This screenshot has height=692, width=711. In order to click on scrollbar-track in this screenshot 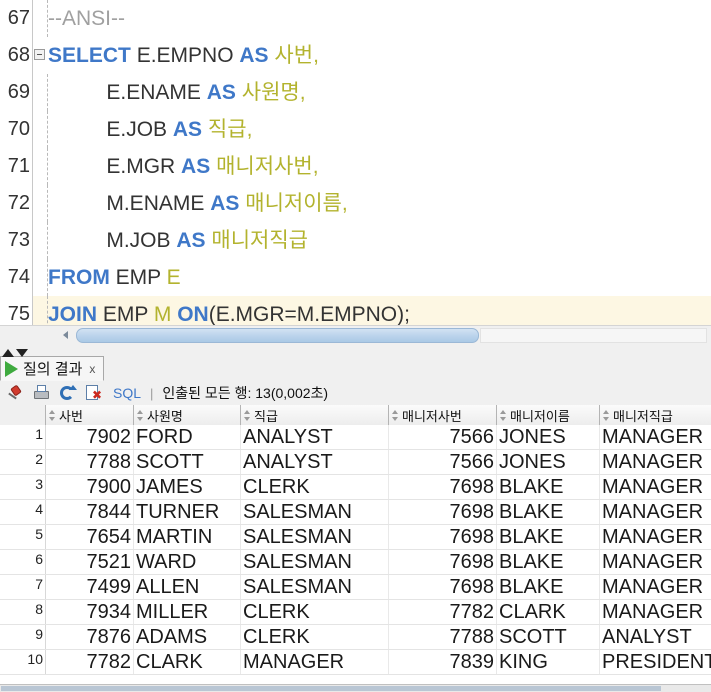, I will do `click(593, 335)`.